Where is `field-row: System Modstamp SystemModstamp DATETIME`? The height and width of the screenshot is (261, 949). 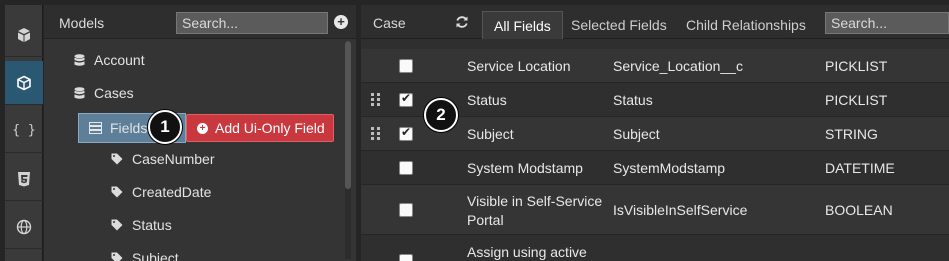
field-row: System Modstamp SystemModstamp DATETIME is located at coordinates (655, 168).